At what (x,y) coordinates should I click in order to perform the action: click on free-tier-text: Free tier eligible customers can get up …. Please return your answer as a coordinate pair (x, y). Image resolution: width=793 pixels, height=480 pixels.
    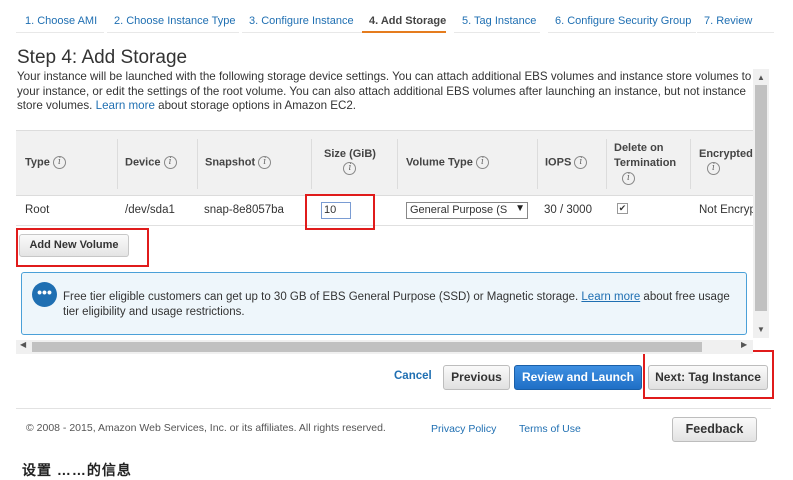
    Looking at the image, I should click on (398, 304).